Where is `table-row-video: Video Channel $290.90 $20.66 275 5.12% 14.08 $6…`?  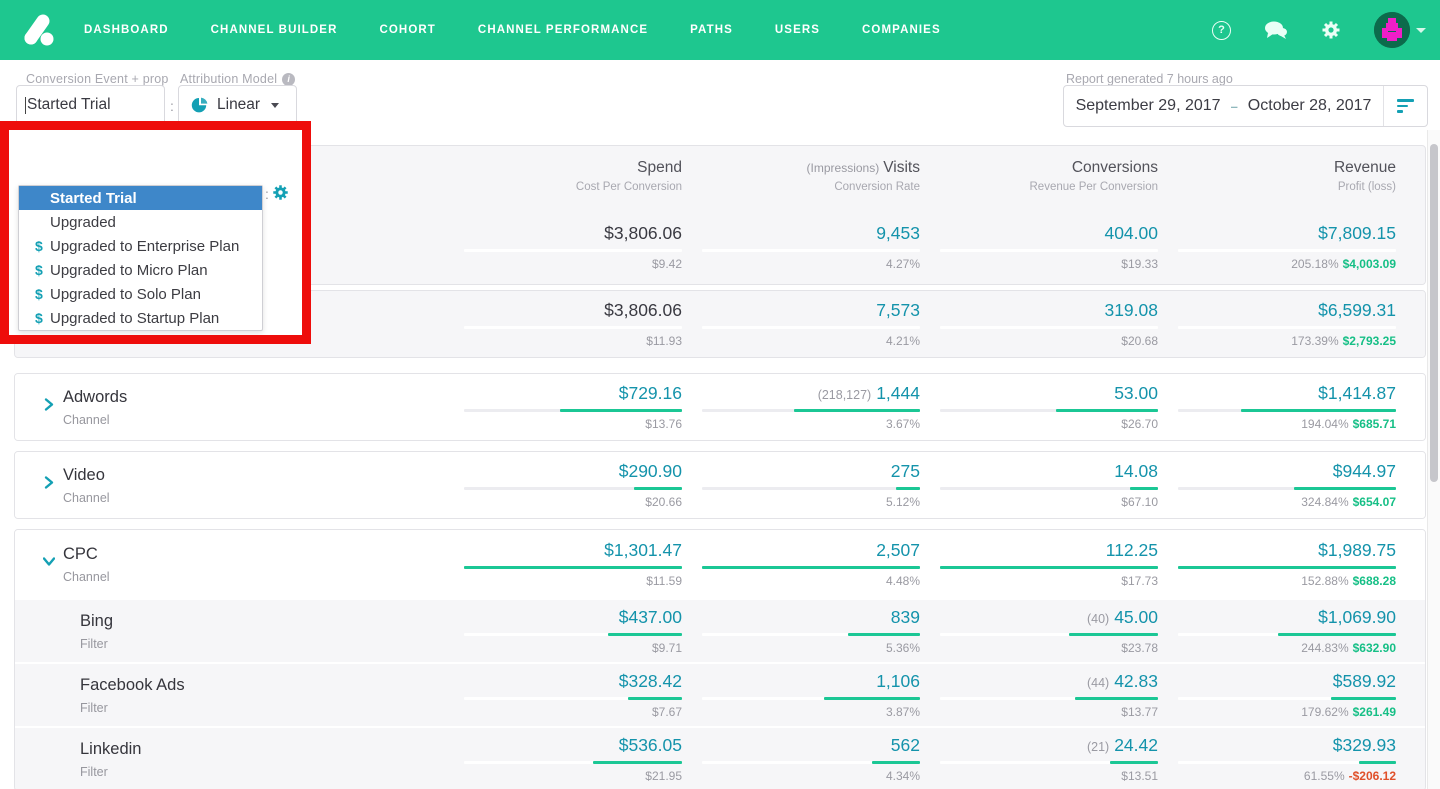 table-row-video: Video Channel $290.90 $20.66 275 5.12% 14.08 $6… is located at coordinates (720, 485).